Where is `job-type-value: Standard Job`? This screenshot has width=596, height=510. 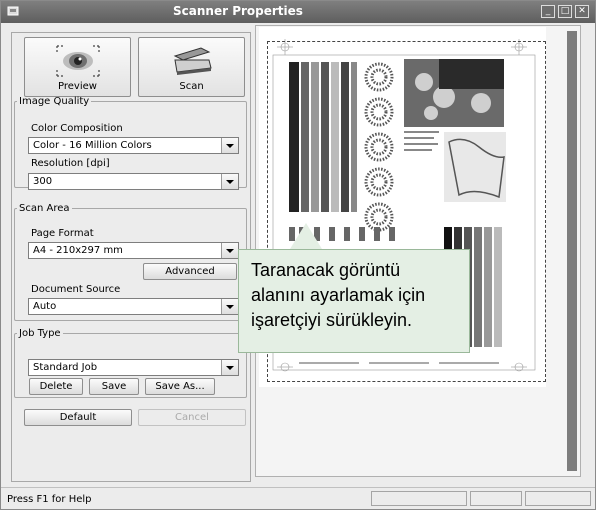
job-type-value: Standard Job is located at coordinates (65, 367).